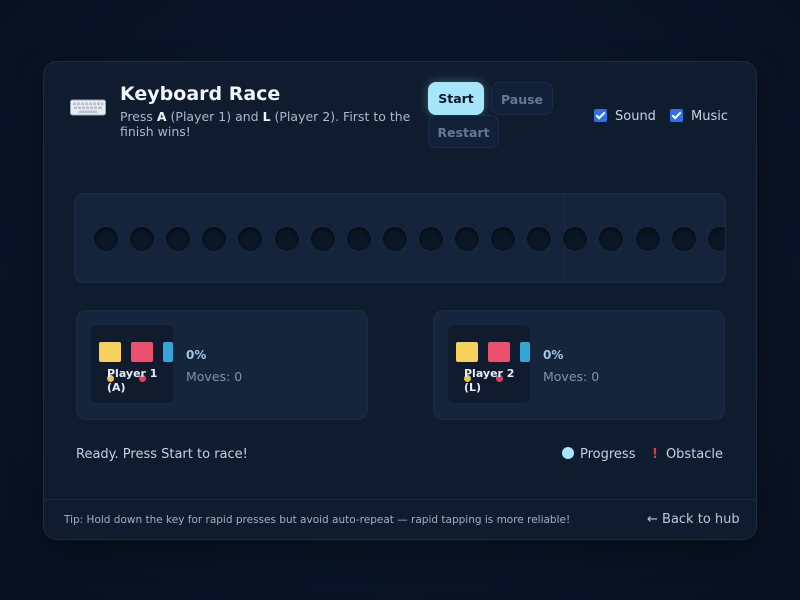  What do you see at coordinates (635, 116) in the screenshot?
I see `sound-label: Sound` at bounding box center [635, 116].